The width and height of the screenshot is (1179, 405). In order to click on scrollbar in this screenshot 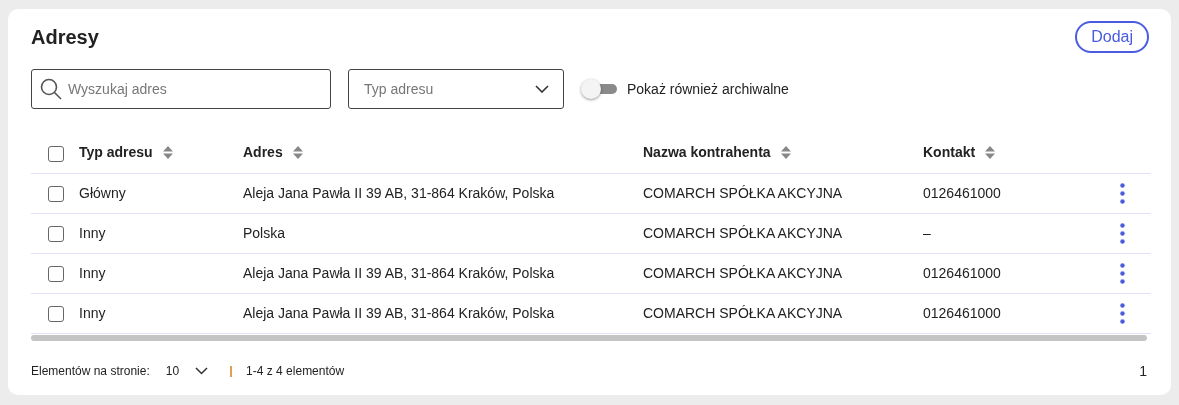, I will do `click(589, 337)`.